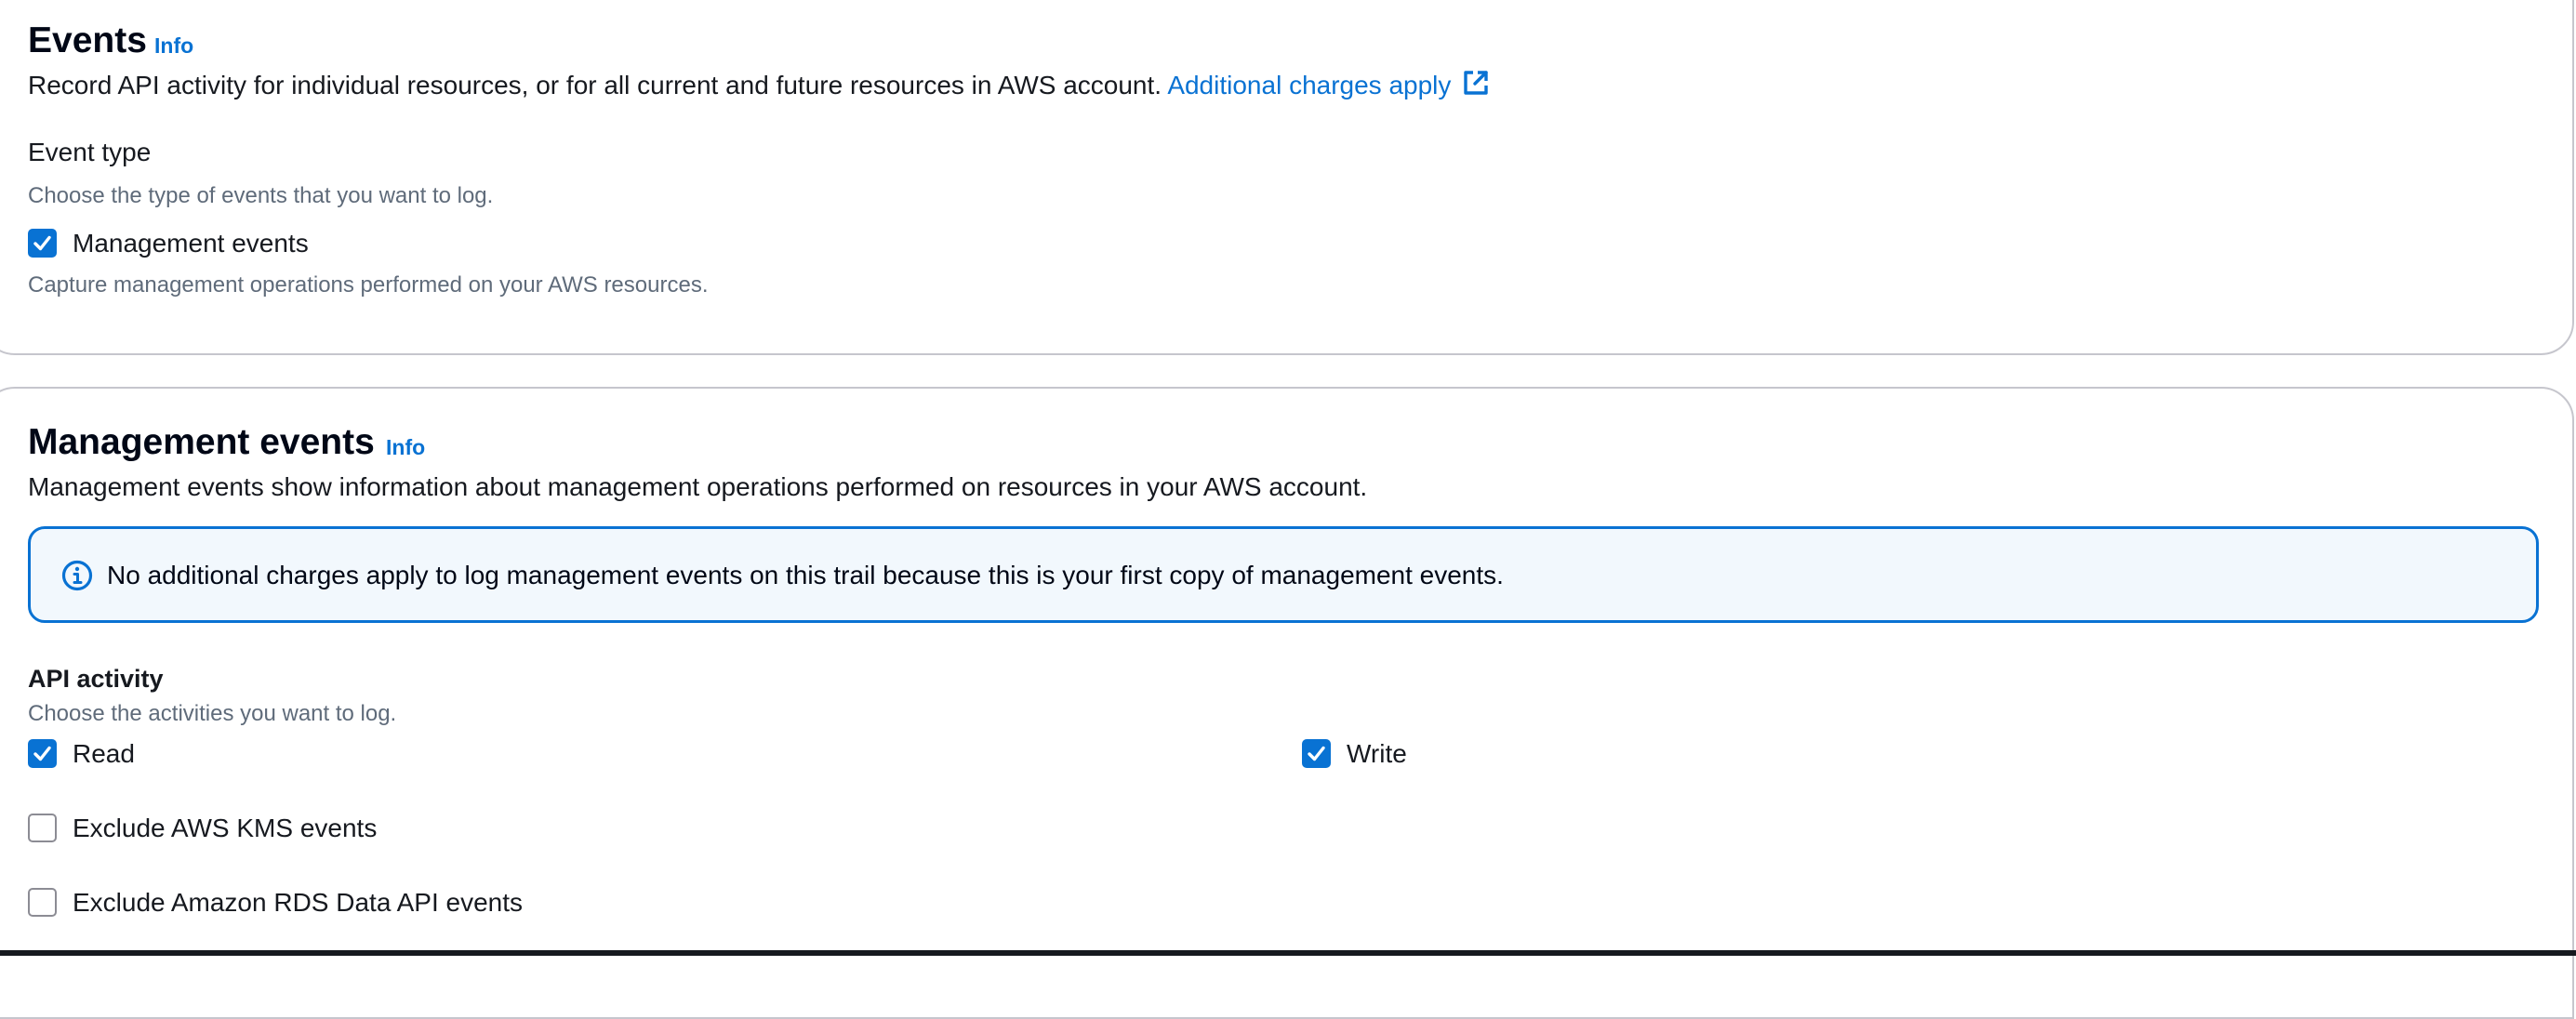 This screenshot has height=1019, width=2576. What do you see at coordinates (1377, 754) in the screenshot?
I see `write-checkbox-label: Write` at bounding box center [1377, 754].